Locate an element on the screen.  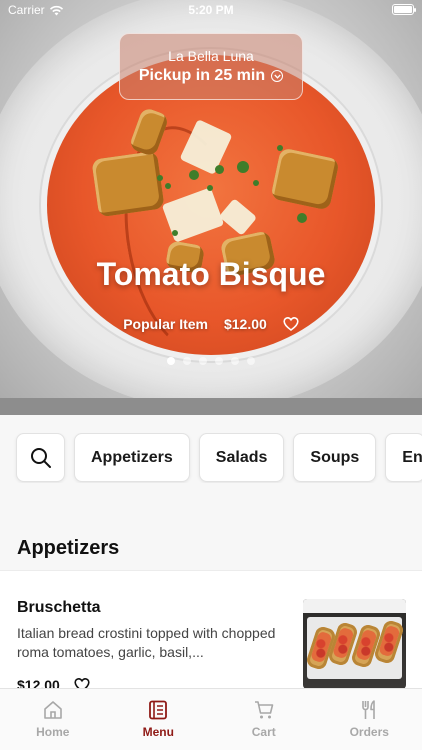
search-icon is located at coordinates (40, 457).